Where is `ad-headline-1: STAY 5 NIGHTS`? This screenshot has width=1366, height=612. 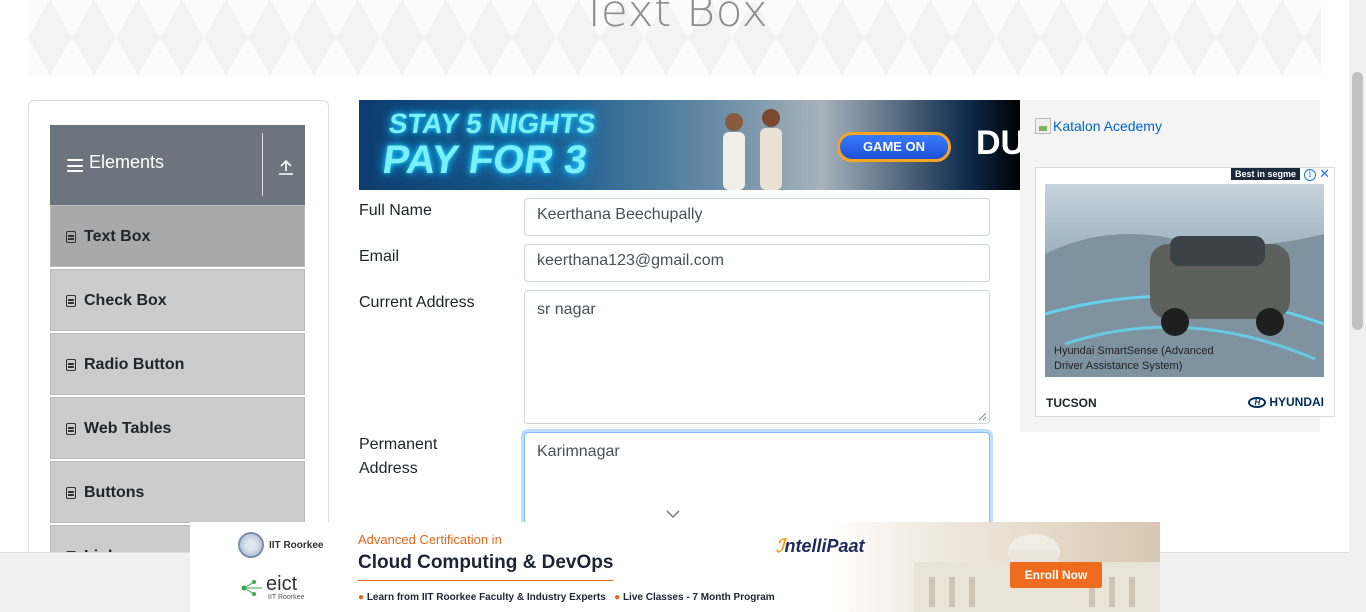
ad-headline-1: STAY 5 NIGHTS is located at coordinates (492, 123).